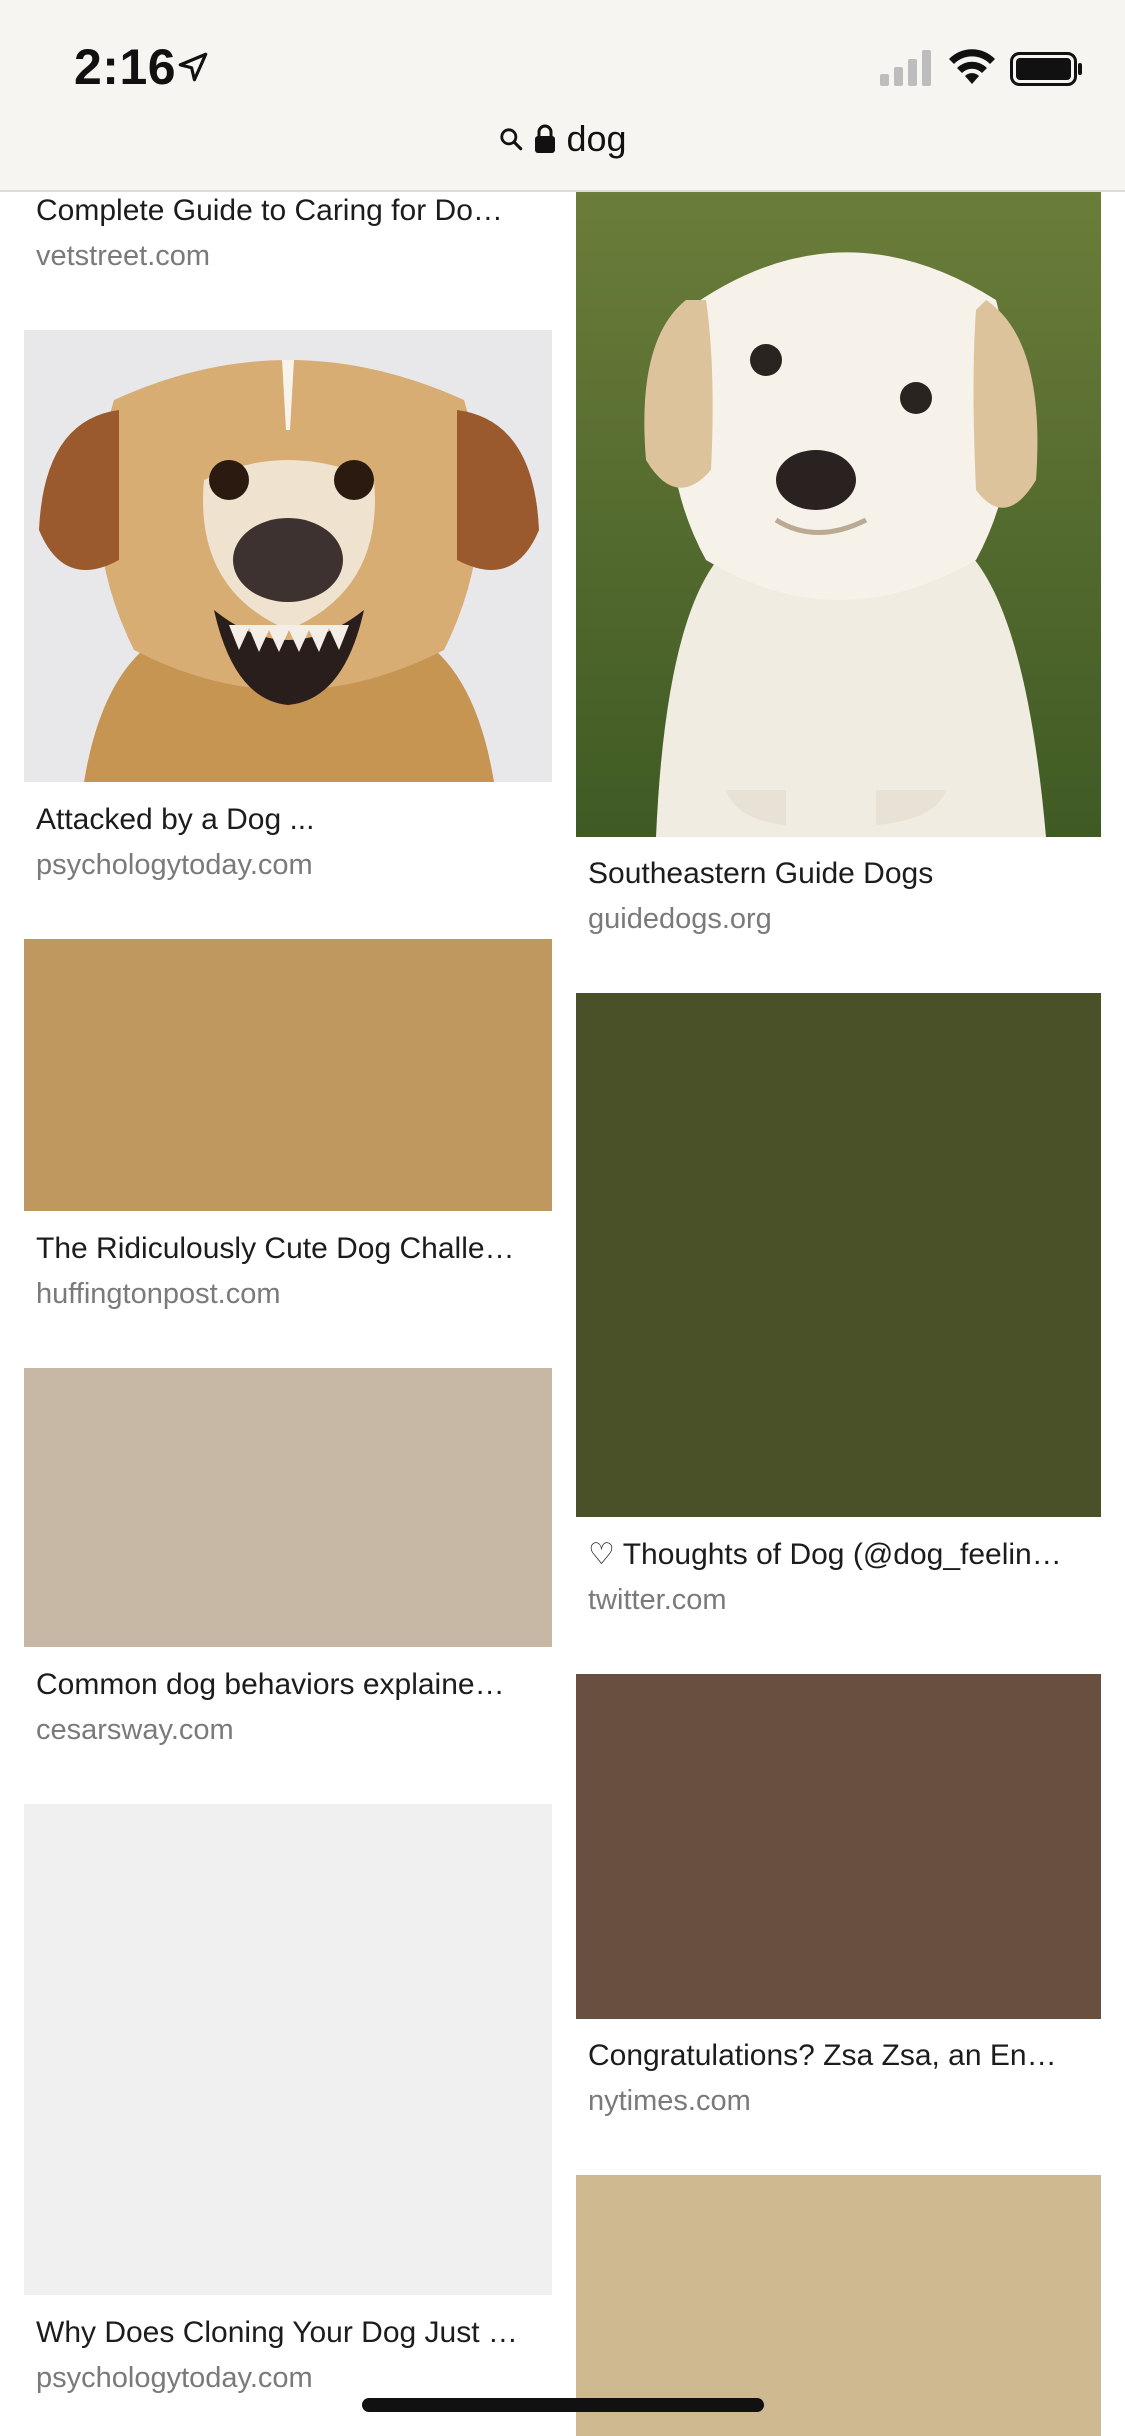 This screenshot has width=1125, height=2436. Describe the element at coordinates (125, 67) in the screenshot. I see `status-time: 2:16` at that location.